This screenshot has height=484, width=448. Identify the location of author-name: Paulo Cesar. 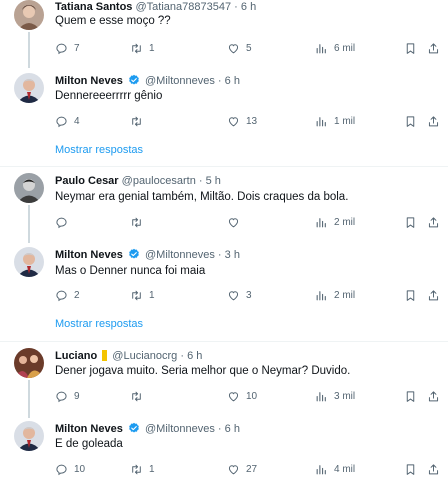
(87, 181).